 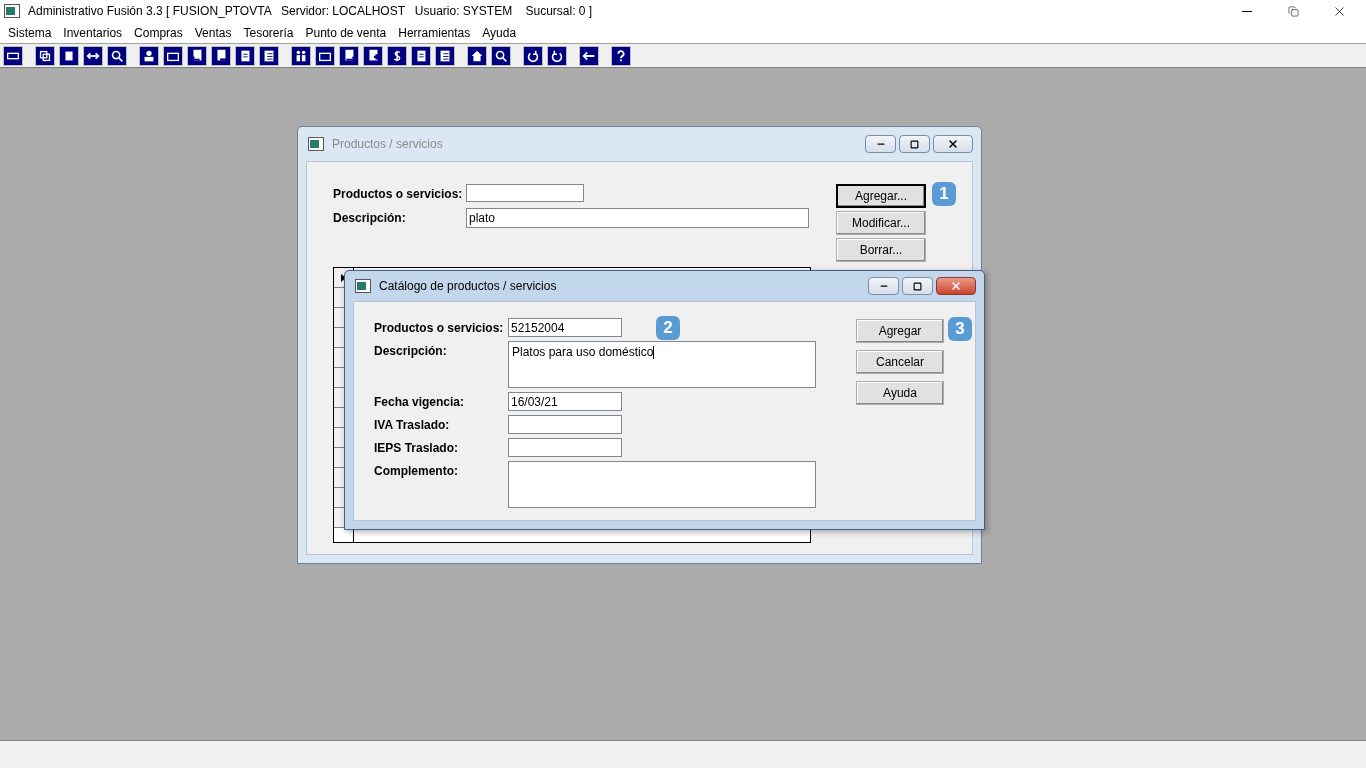 What do you see at coordinates (900, 393) in the screenshot?
I see `dialog-button: Ayuda` at bounding box center [900, 393].